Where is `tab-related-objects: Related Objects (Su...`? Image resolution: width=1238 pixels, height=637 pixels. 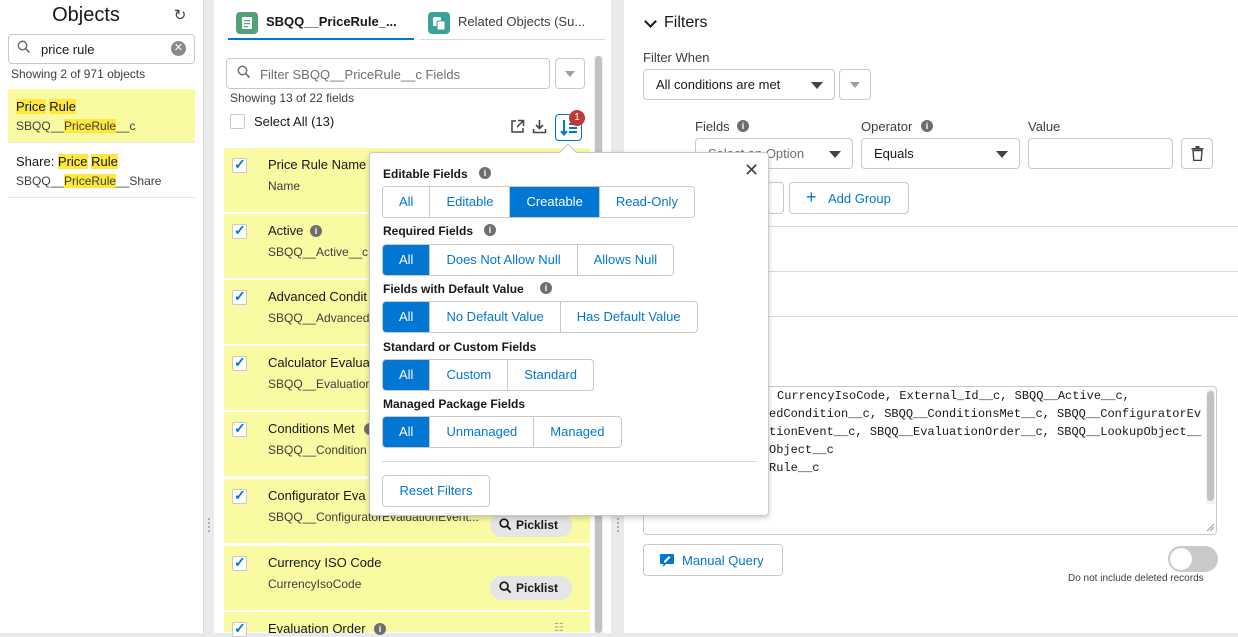
tab-related-objects: Related Objects (Su... is located at coordinates (512, 23).